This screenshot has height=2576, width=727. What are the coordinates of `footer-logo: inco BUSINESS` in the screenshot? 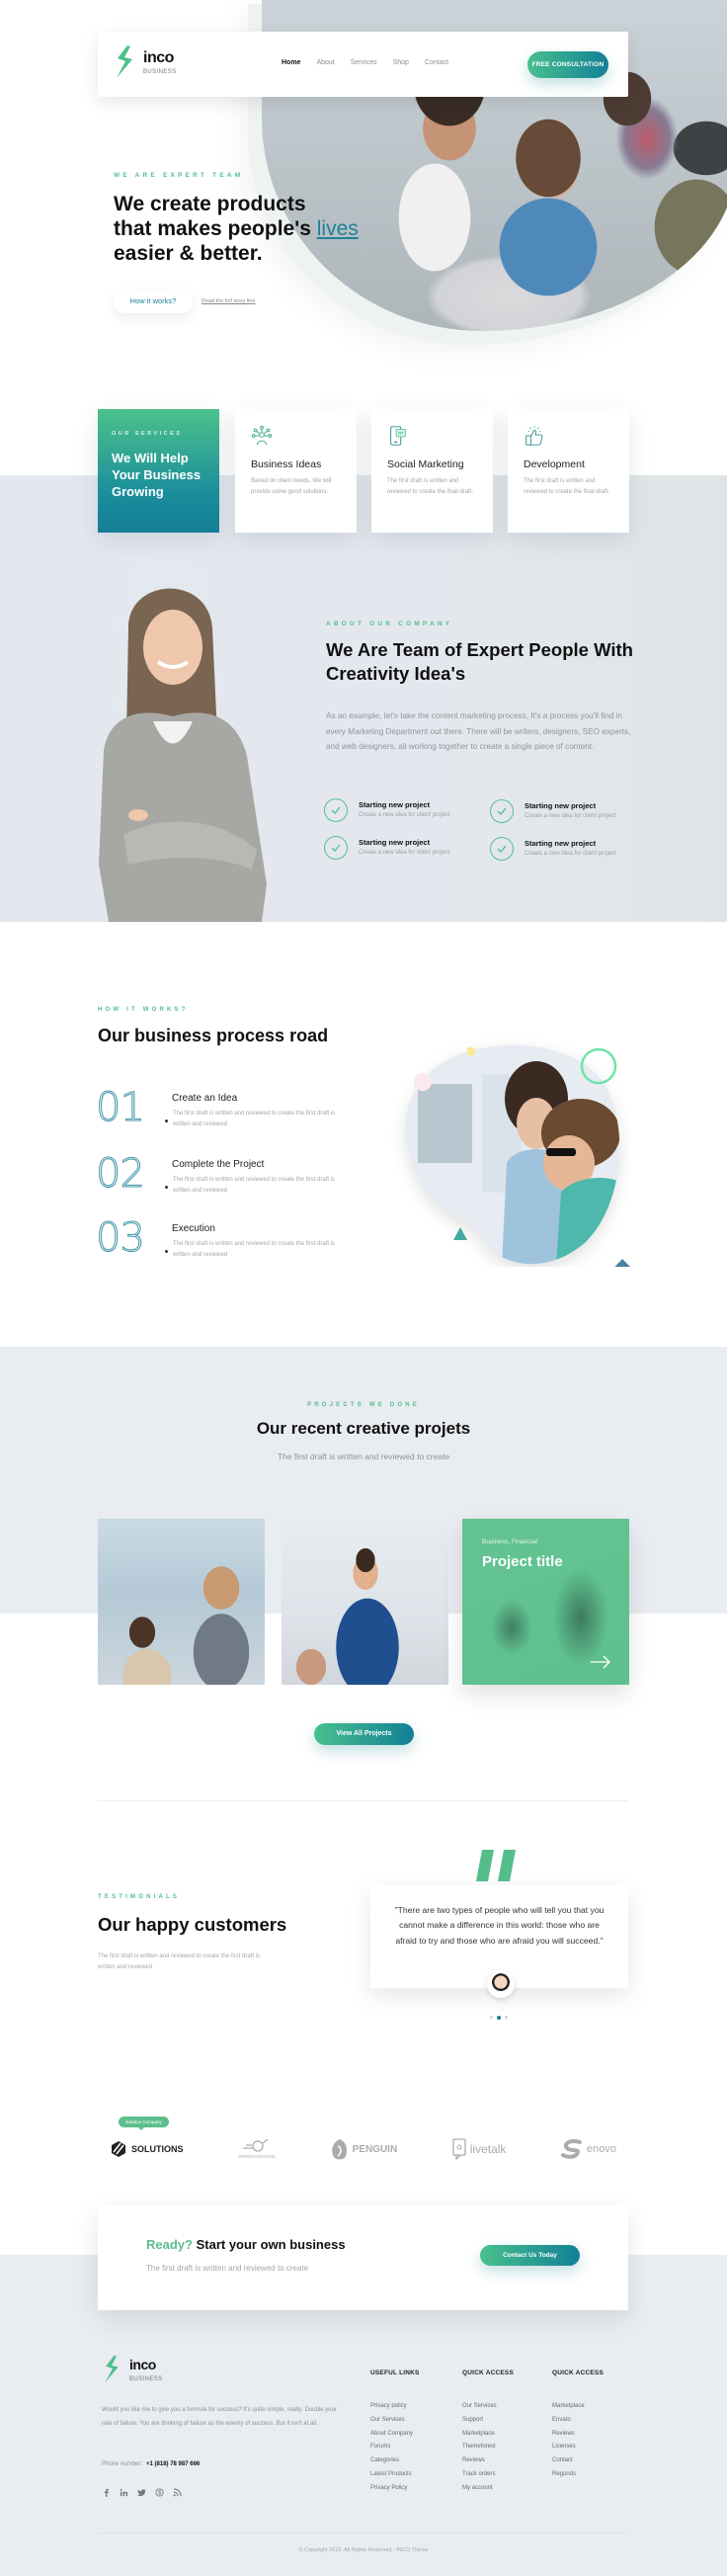 It's located at (132, 2369).